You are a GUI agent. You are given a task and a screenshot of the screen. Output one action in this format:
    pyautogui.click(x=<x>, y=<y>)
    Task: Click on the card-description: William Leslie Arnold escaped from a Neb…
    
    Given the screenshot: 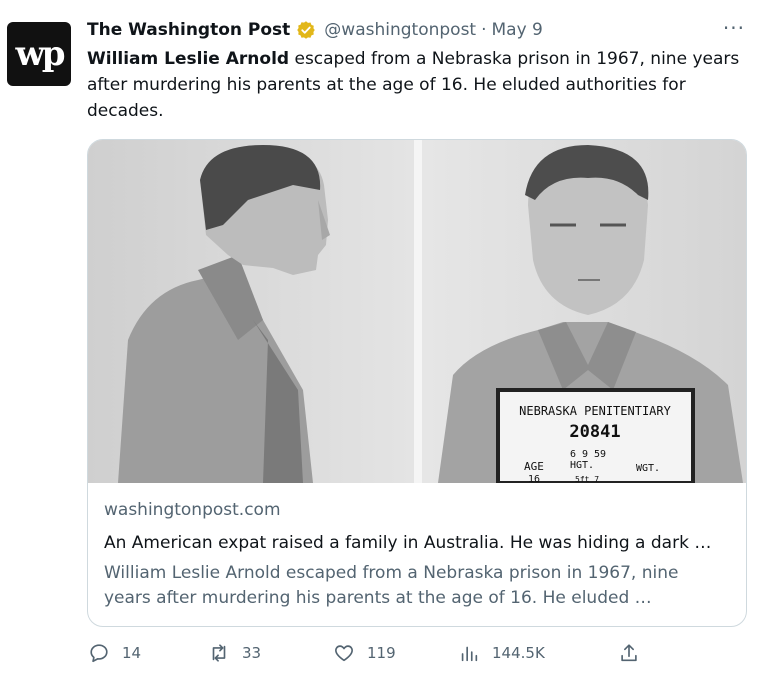 What is the action you would take?
    pyautogui.click(x=391, y=585)
    